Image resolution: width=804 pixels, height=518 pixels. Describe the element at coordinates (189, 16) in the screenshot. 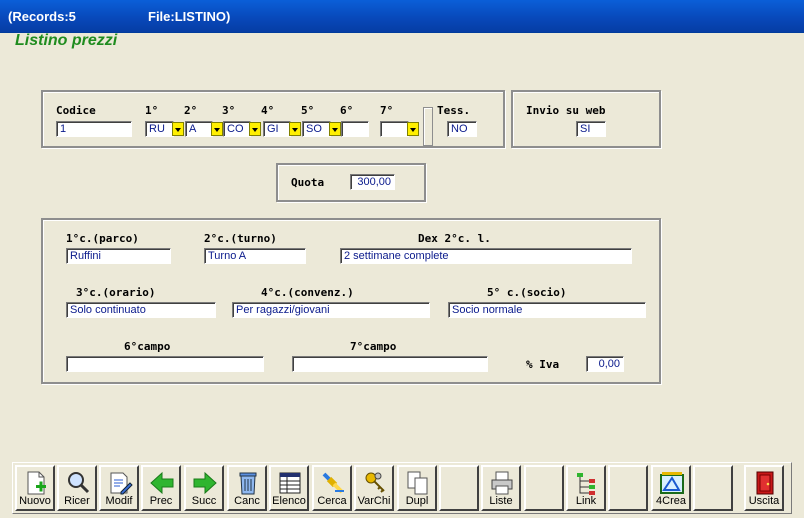

I see `file-name: File:LISTINO)` at that location.